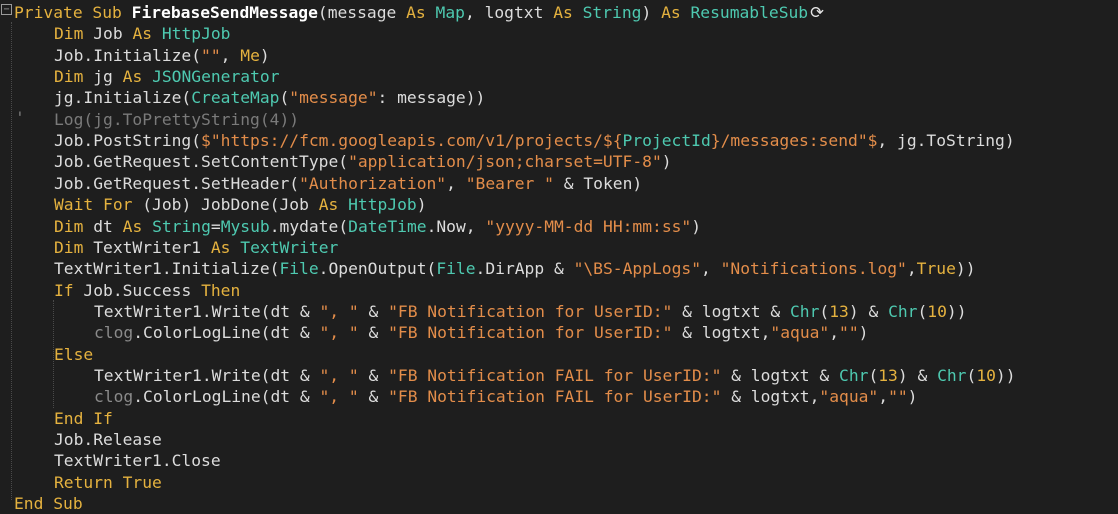  I want to click on code-token: String, so click(181, 226).